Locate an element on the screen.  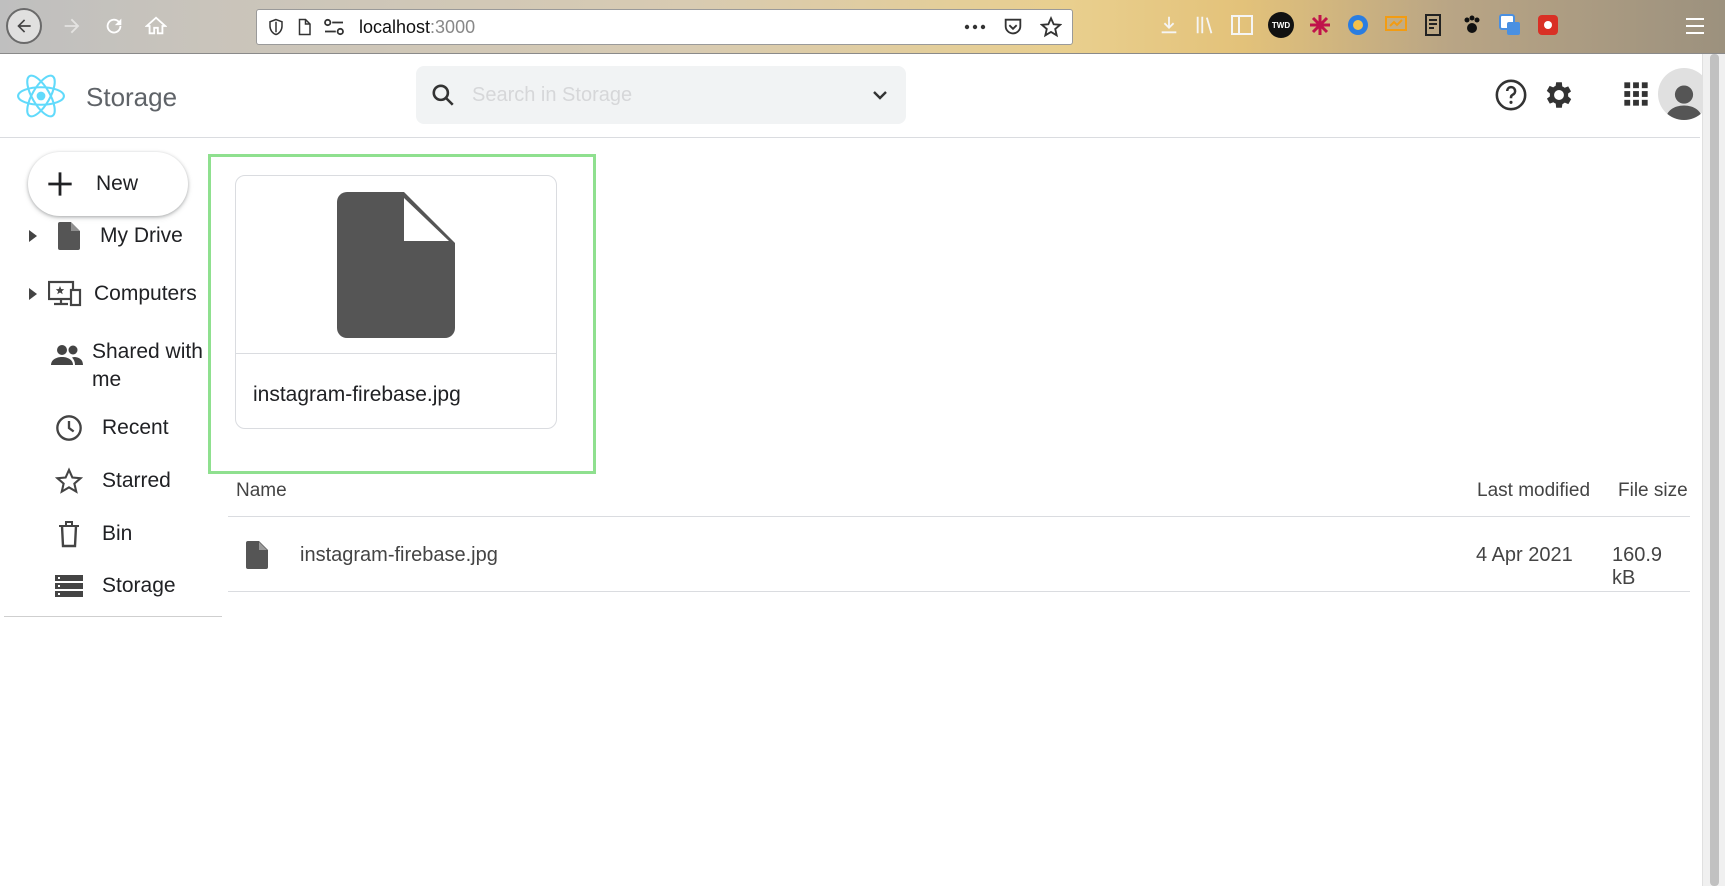
back-button is located at coordinates (24, 26).